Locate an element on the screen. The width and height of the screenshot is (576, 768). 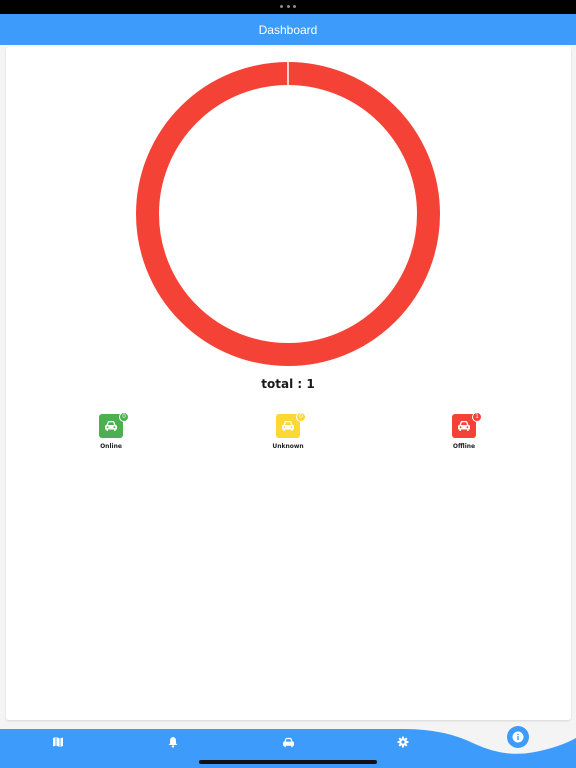
page-title: Dashboard is located at coordinates (288, 29).